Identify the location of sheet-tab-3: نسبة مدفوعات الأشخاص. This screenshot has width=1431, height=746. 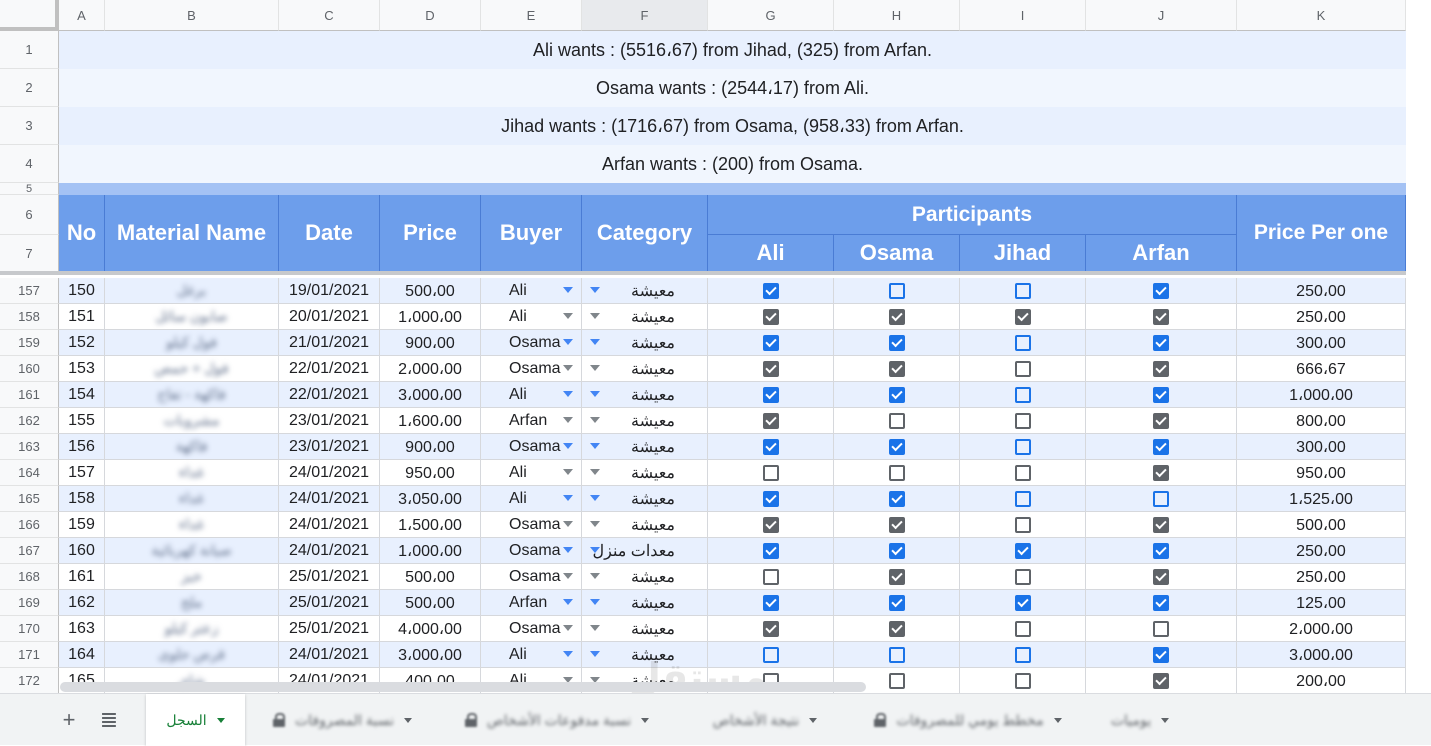
(557, 720).